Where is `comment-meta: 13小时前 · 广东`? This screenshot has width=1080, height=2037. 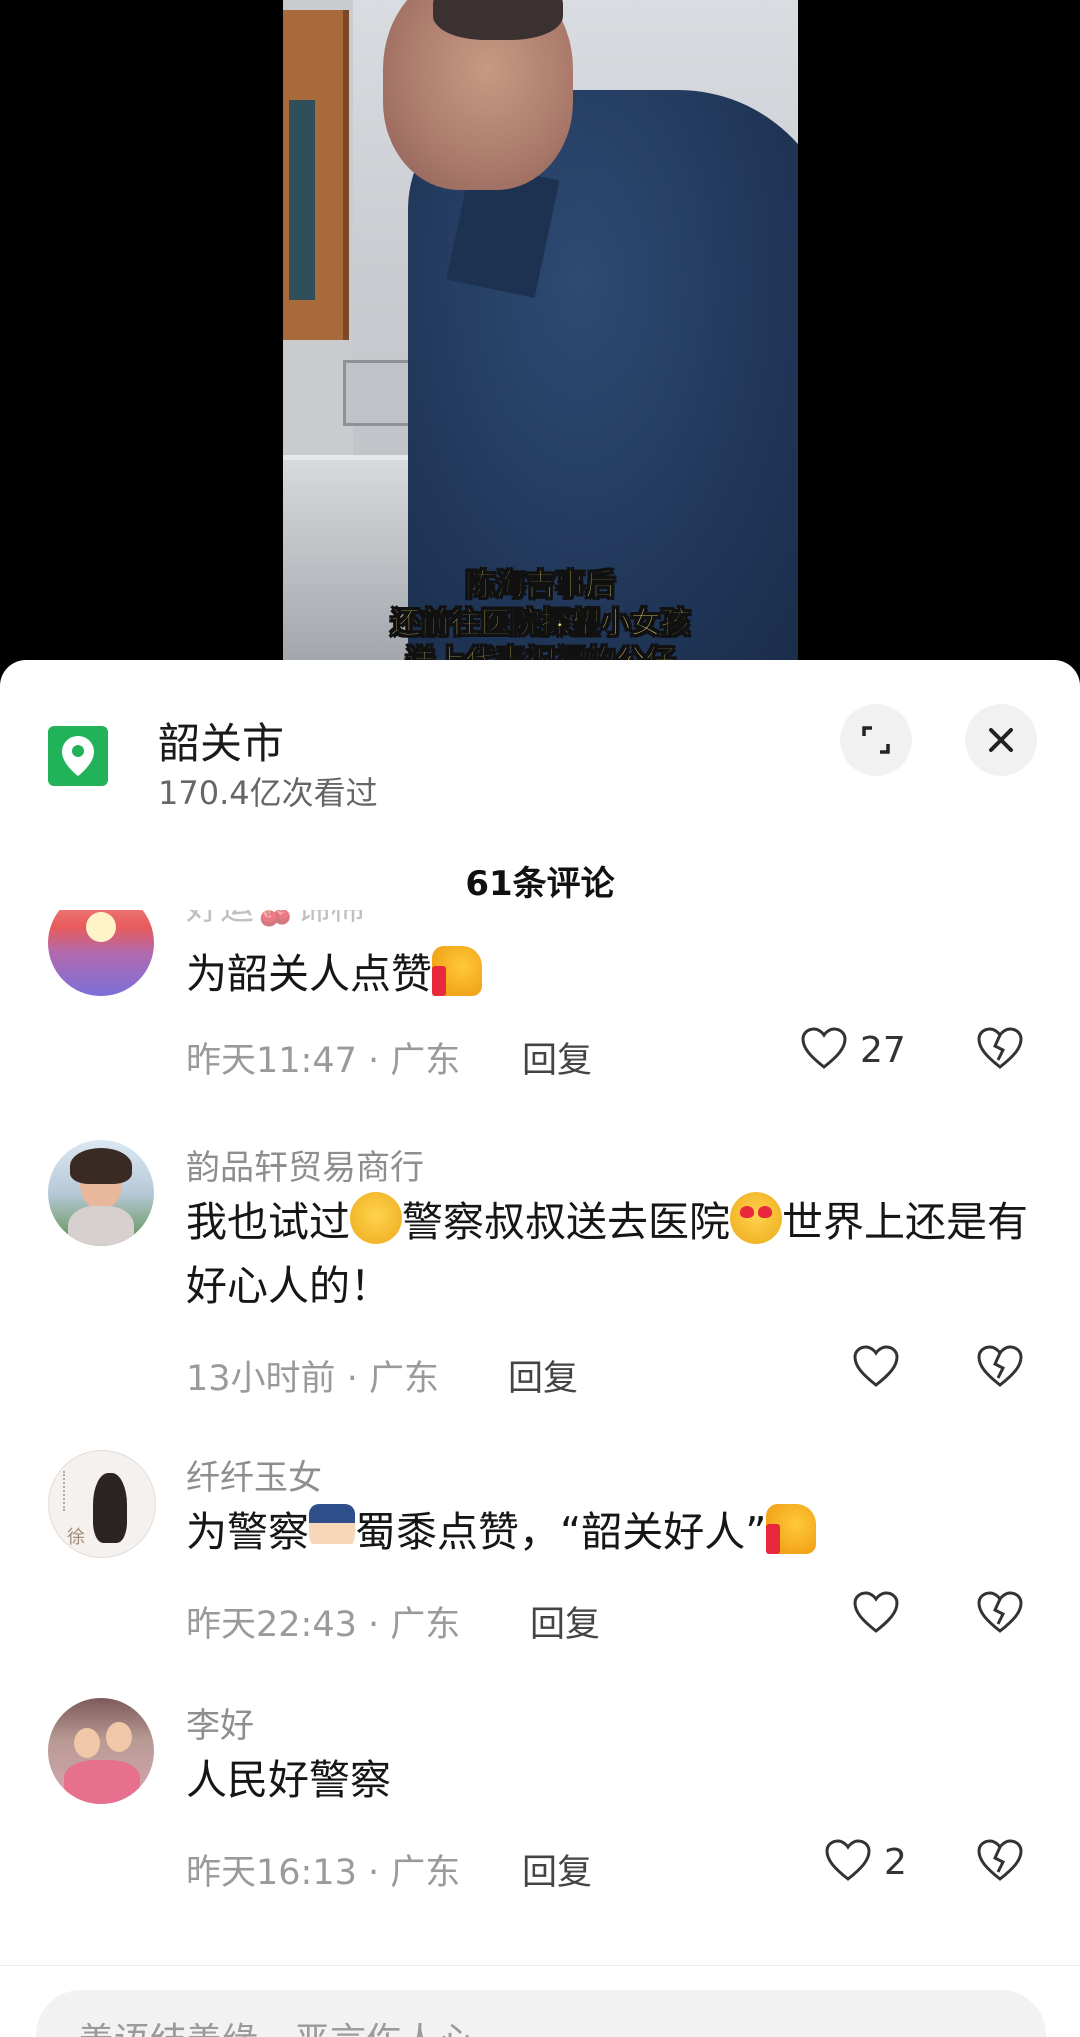
comment-meta: 13小时前 · 广东 is located at coordinates (312, 1375).